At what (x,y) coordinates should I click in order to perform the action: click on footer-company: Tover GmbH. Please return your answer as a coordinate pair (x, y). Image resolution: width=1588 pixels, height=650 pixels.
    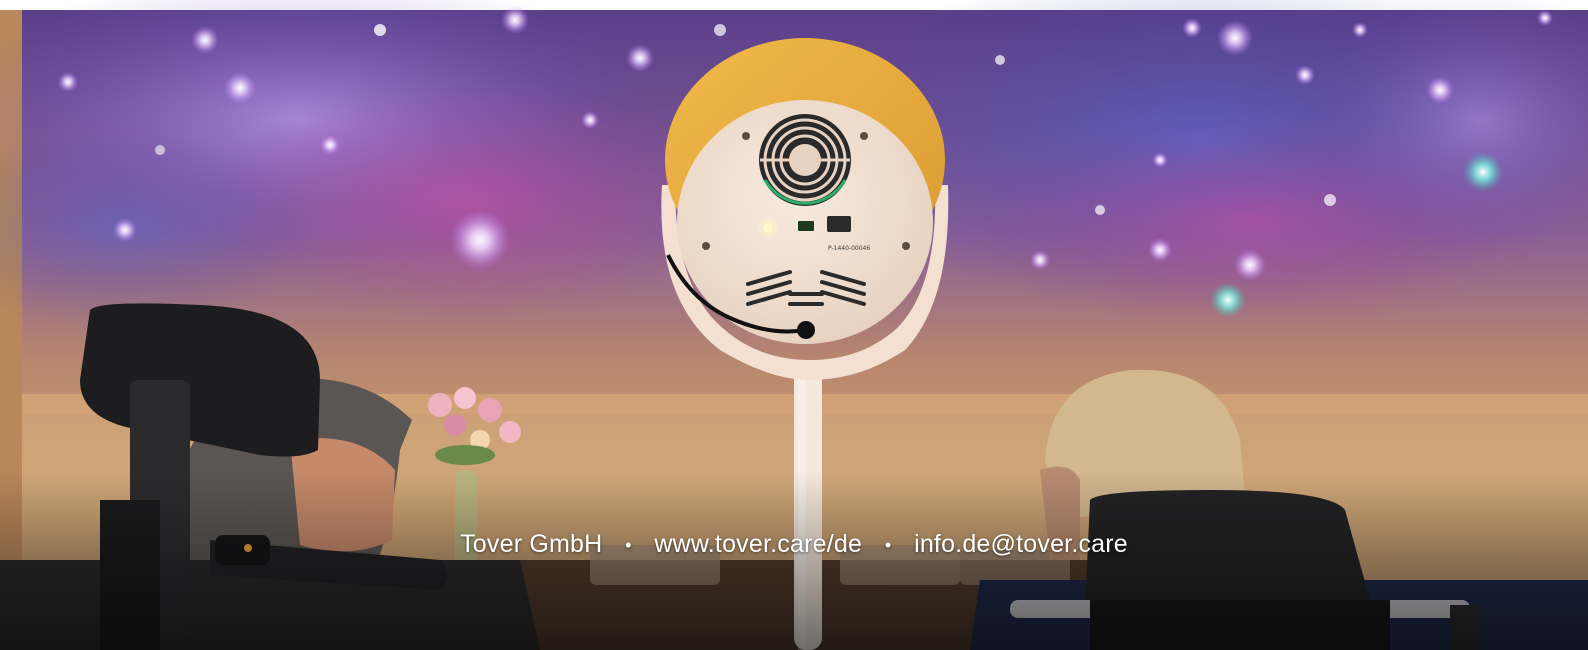
    Looking at the image, I should click on (531, 543).